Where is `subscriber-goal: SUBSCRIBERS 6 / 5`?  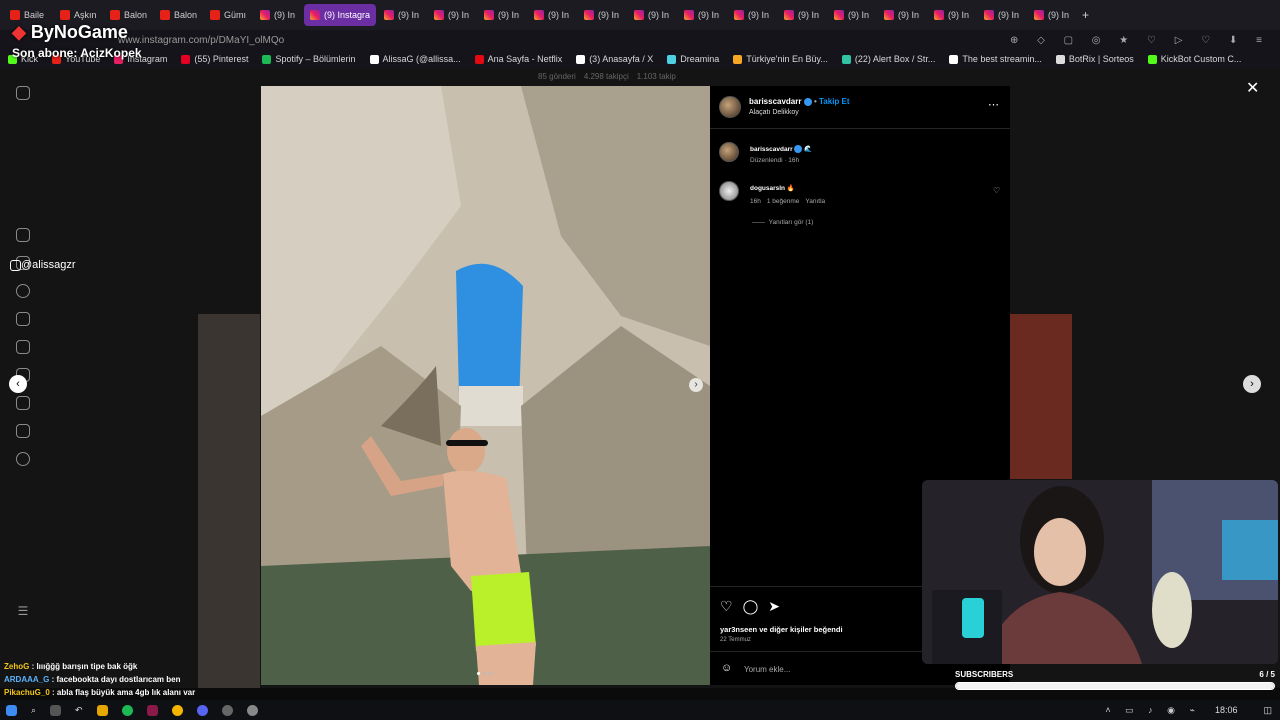 subscriber-goal: SUBSCRIBERS 6 / 5 is located at coordinates (1115, 682).